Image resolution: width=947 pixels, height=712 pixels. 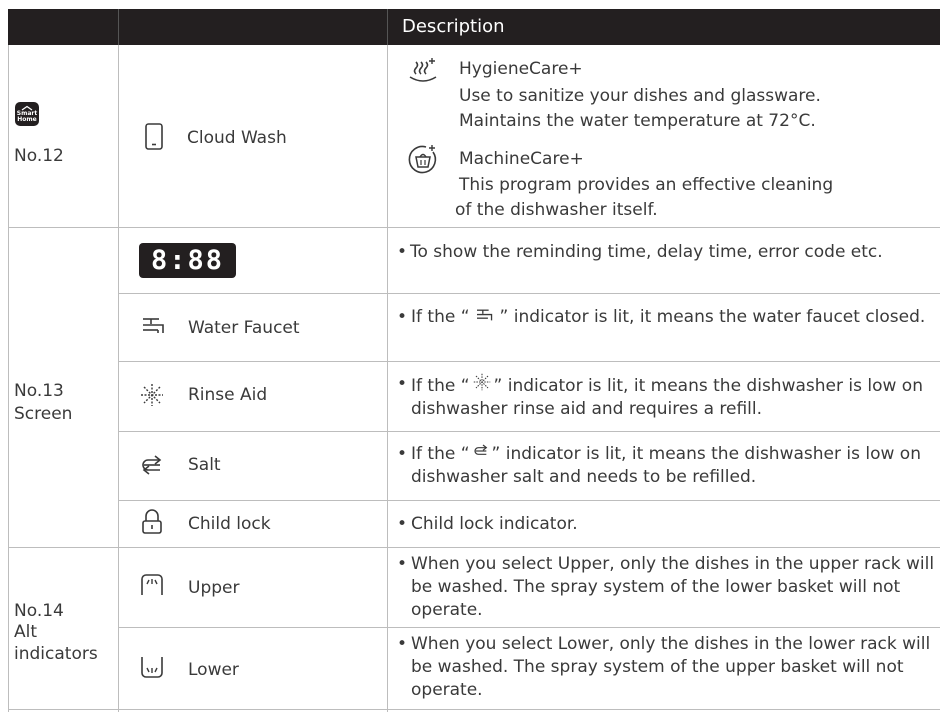 I want to click on row-label-no14-line2: Alt, so click(x=26, y=632).